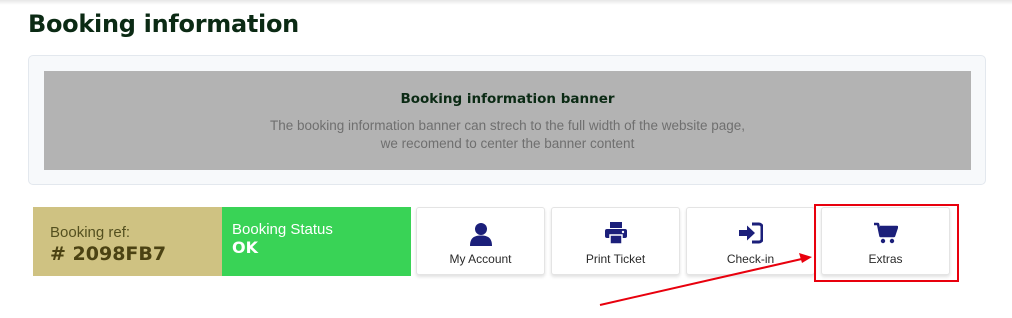  I want to click on booking-ref-label: Booking ref:, so click(90, 232).